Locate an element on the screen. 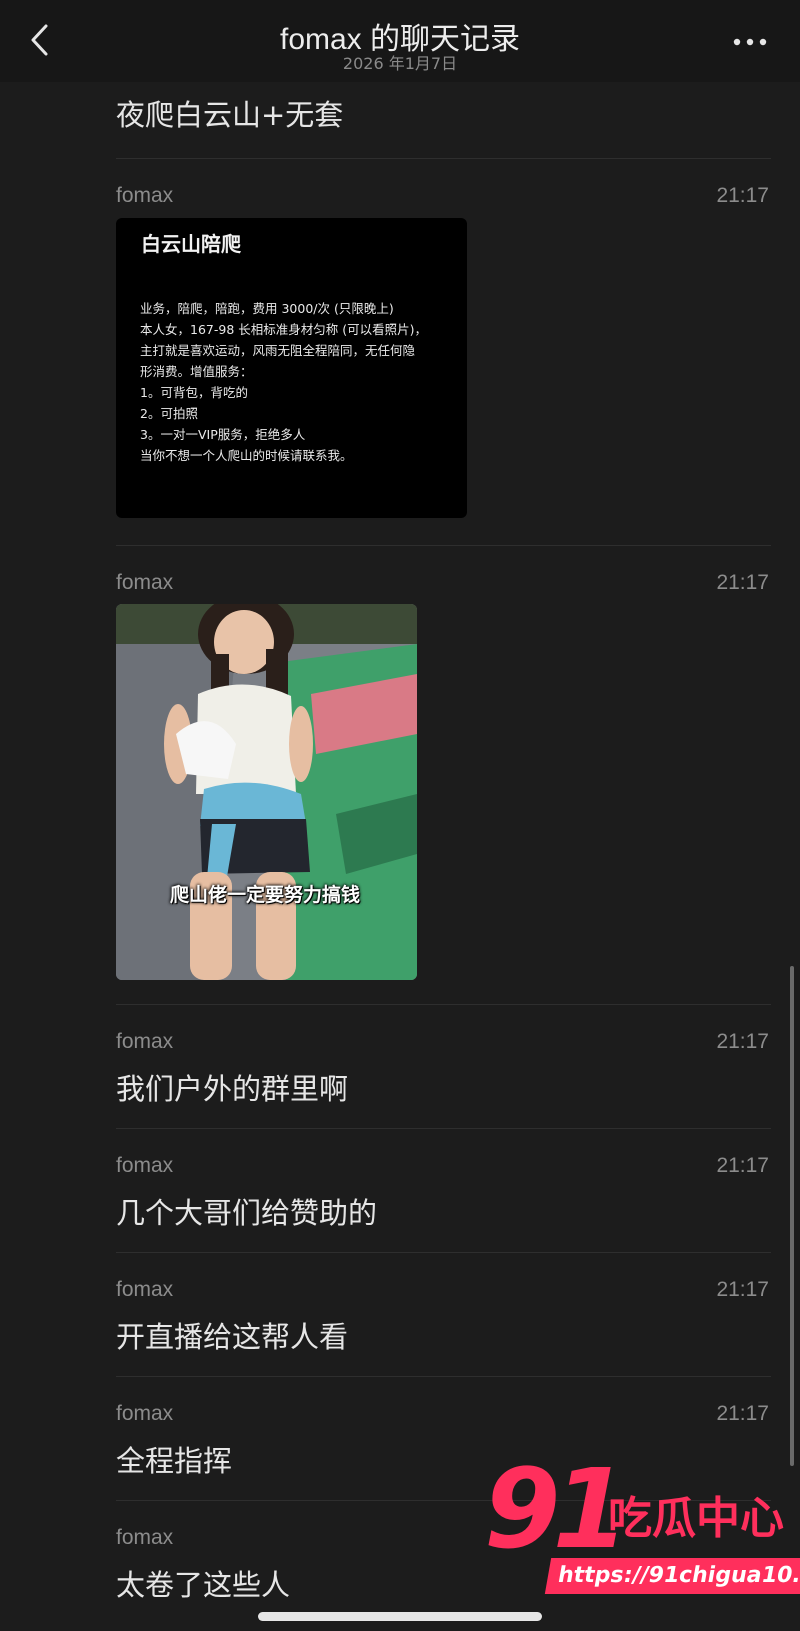  photo-image is located at coordinates (266, 792).